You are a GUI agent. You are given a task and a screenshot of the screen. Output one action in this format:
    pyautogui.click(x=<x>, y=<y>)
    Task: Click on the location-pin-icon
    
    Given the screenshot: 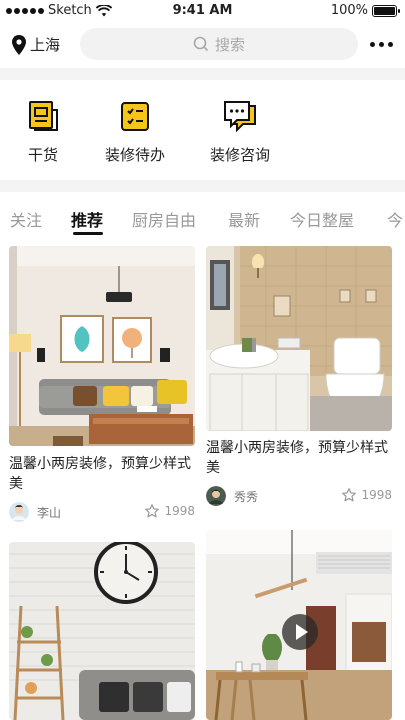 What is the action you would take?
    pyautogui.click(x=19, y=44)
    